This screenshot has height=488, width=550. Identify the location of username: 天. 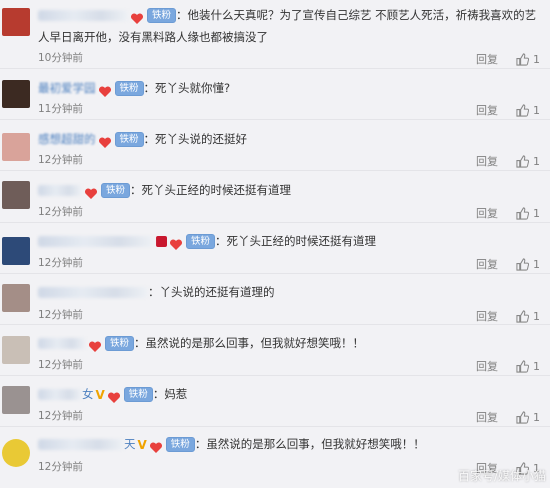
(130, 444).